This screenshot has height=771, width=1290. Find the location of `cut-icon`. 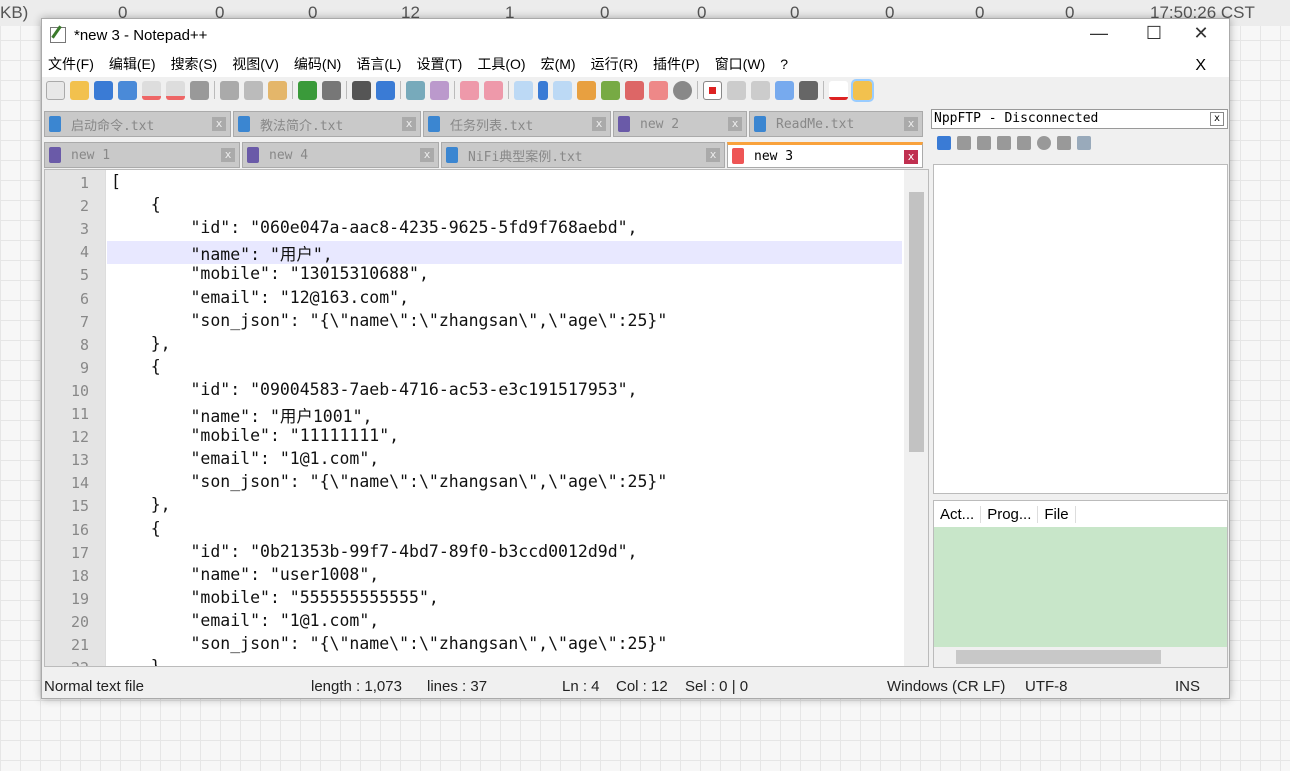

cut-icon is located at coordinates (229, 90).